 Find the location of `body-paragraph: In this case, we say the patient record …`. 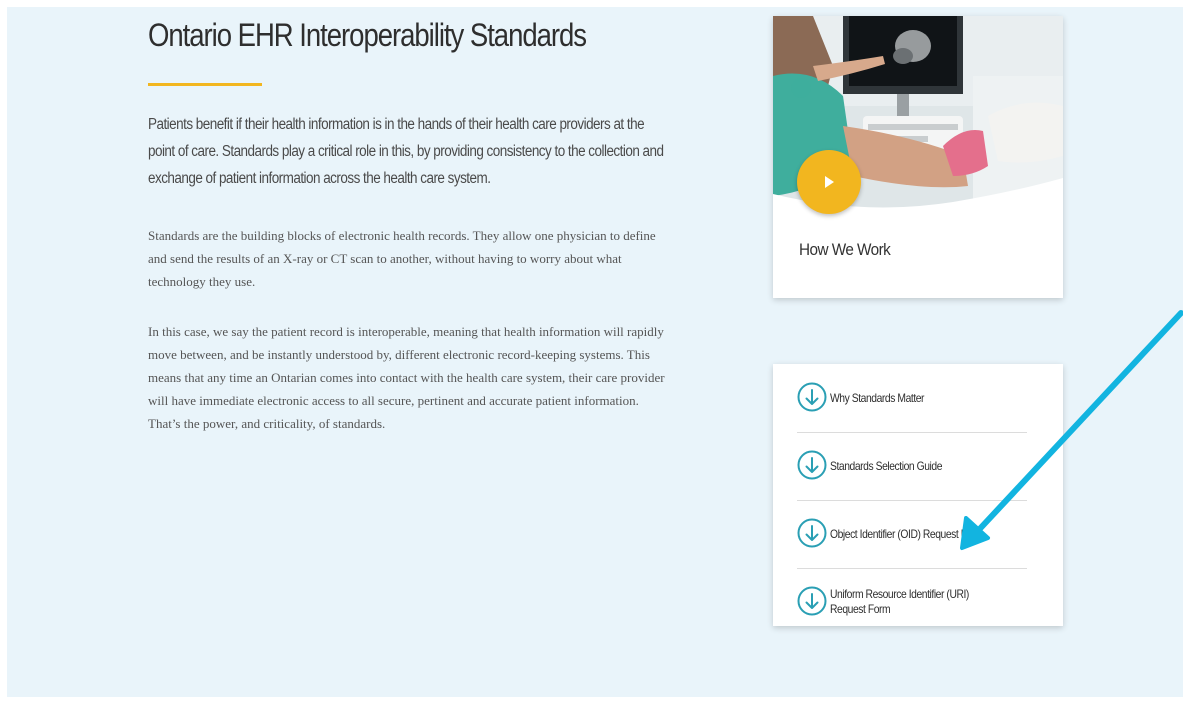

body-paragraph: In this case, we say the patient record … is located at coordinates (406, 377).